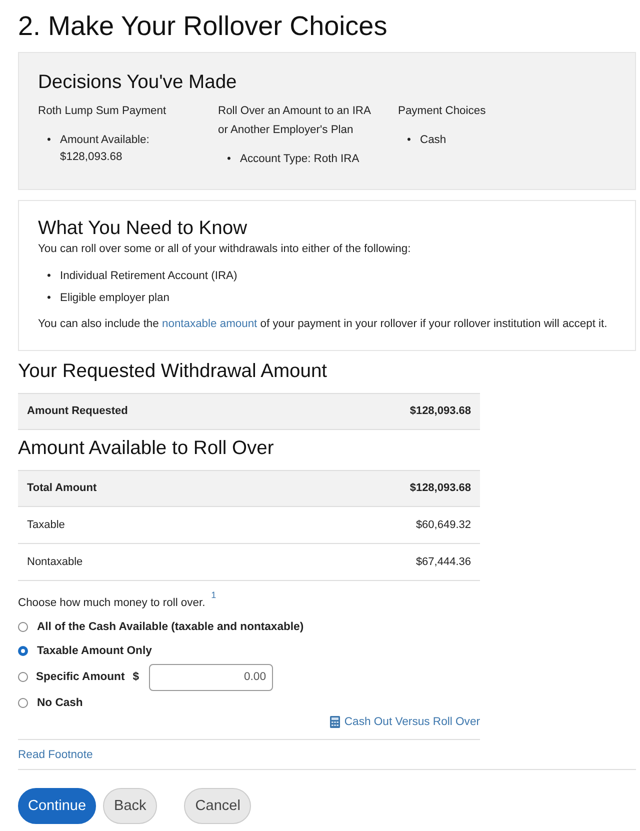 This screenshot has height=831, width=640. What do you see at coordinates (295, 121) in the screenshot?
I see `decision-heading: Roll Over an Amount to an IRA or Another Employer's Plan` at bounding box center [295, 121].